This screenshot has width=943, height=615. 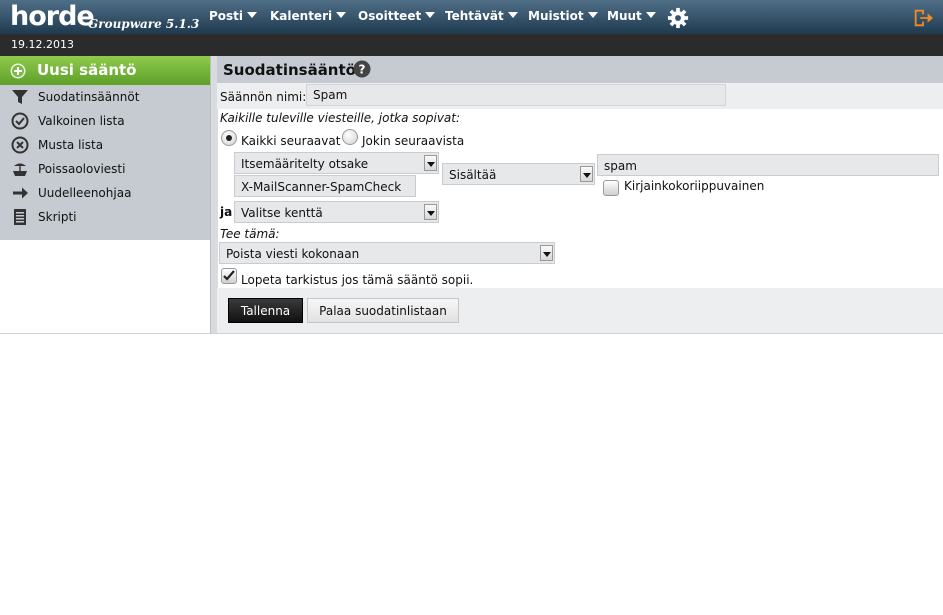 I want to click on condition-value-input: spam, so click(x=768, y=165).